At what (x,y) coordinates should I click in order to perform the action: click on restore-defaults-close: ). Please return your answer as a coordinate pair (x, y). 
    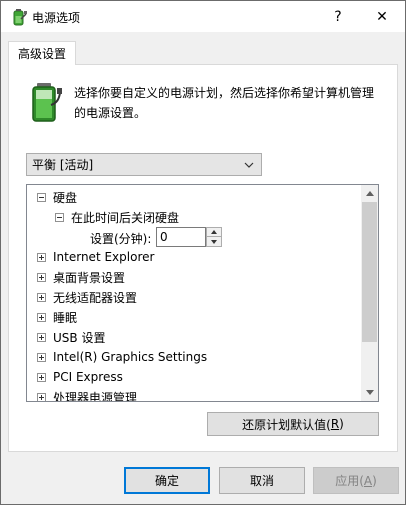
    Looking at the image, I should click on (341, 424).